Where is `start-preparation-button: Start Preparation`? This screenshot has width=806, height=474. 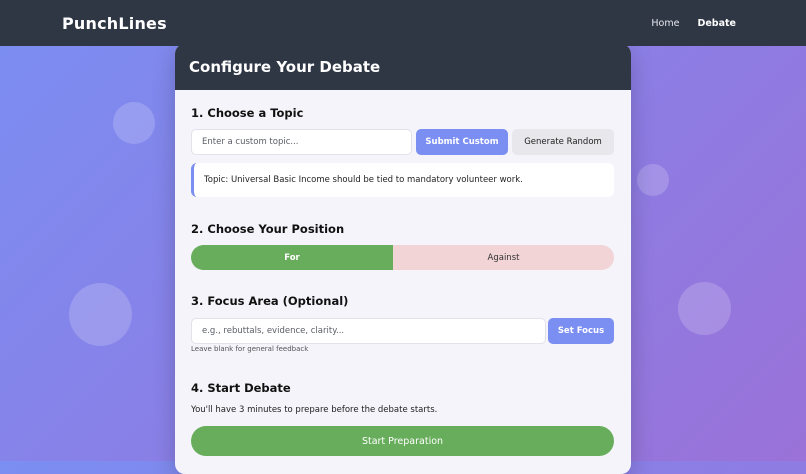 start-preparation-button: Start Preparation is located at coordinates (402, 441).